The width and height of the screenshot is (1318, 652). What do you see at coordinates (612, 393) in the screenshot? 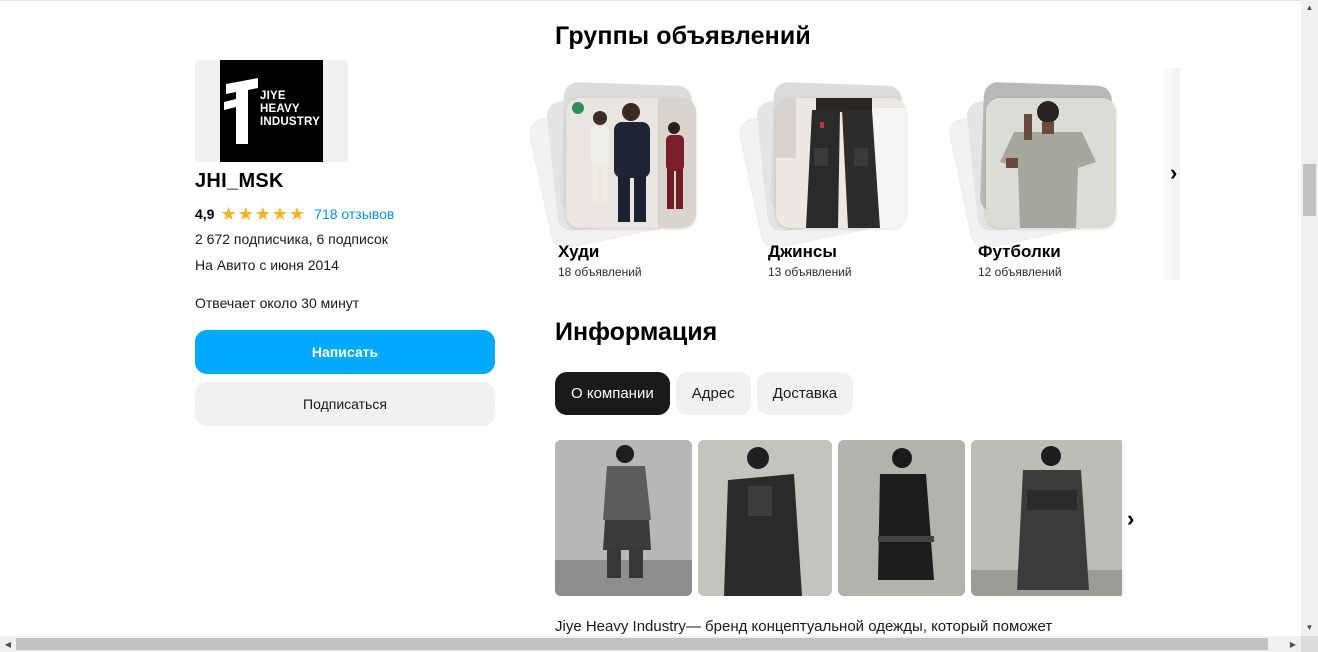
I see `tab-about-company: О компании` at bounding box center [612, 393].